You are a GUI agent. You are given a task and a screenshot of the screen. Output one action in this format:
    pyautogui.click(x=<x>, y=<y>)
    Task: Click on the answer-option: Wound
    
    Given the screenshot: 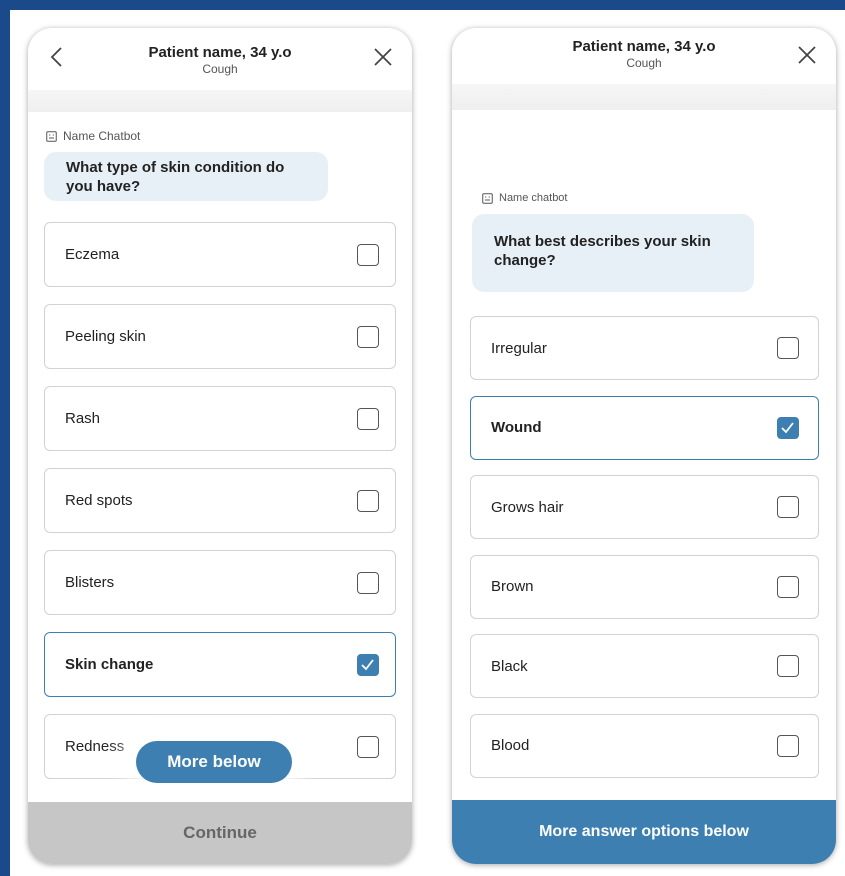 What is the action you would take?
    pyautogui.click(x=644, y=427)
    